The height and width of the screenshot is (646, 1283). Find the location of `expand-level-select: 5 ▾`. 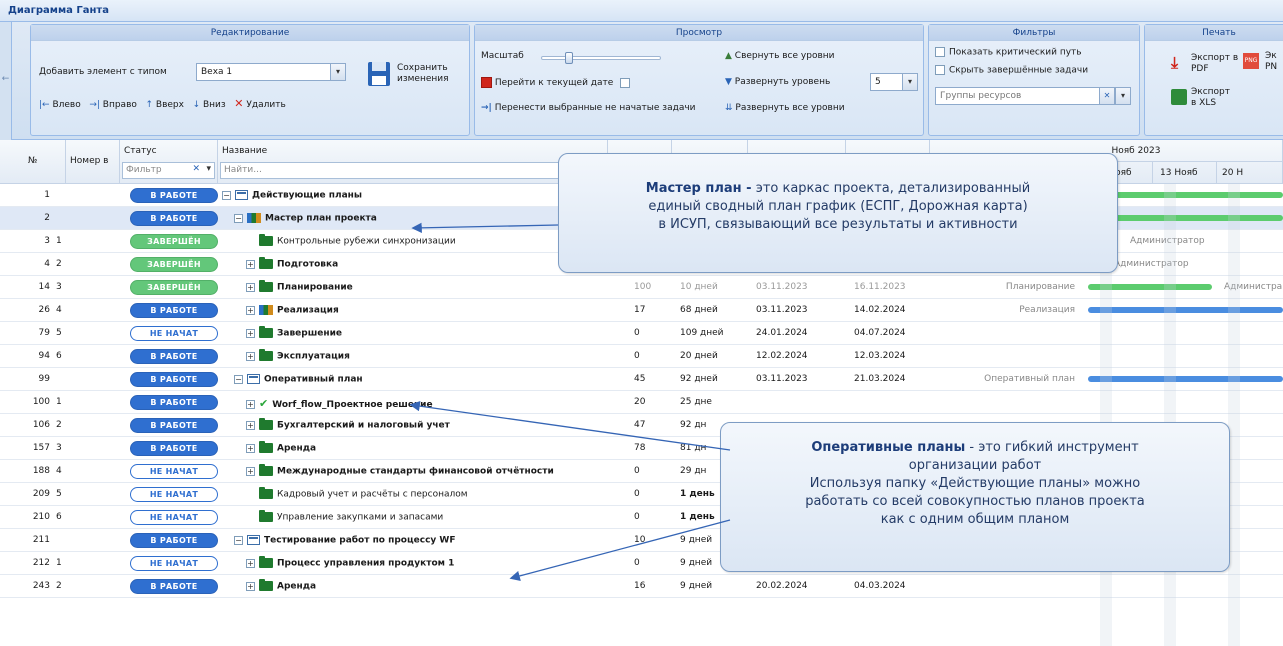

expand-level-select: 5 ▾ is located at coordinates (894, 82).